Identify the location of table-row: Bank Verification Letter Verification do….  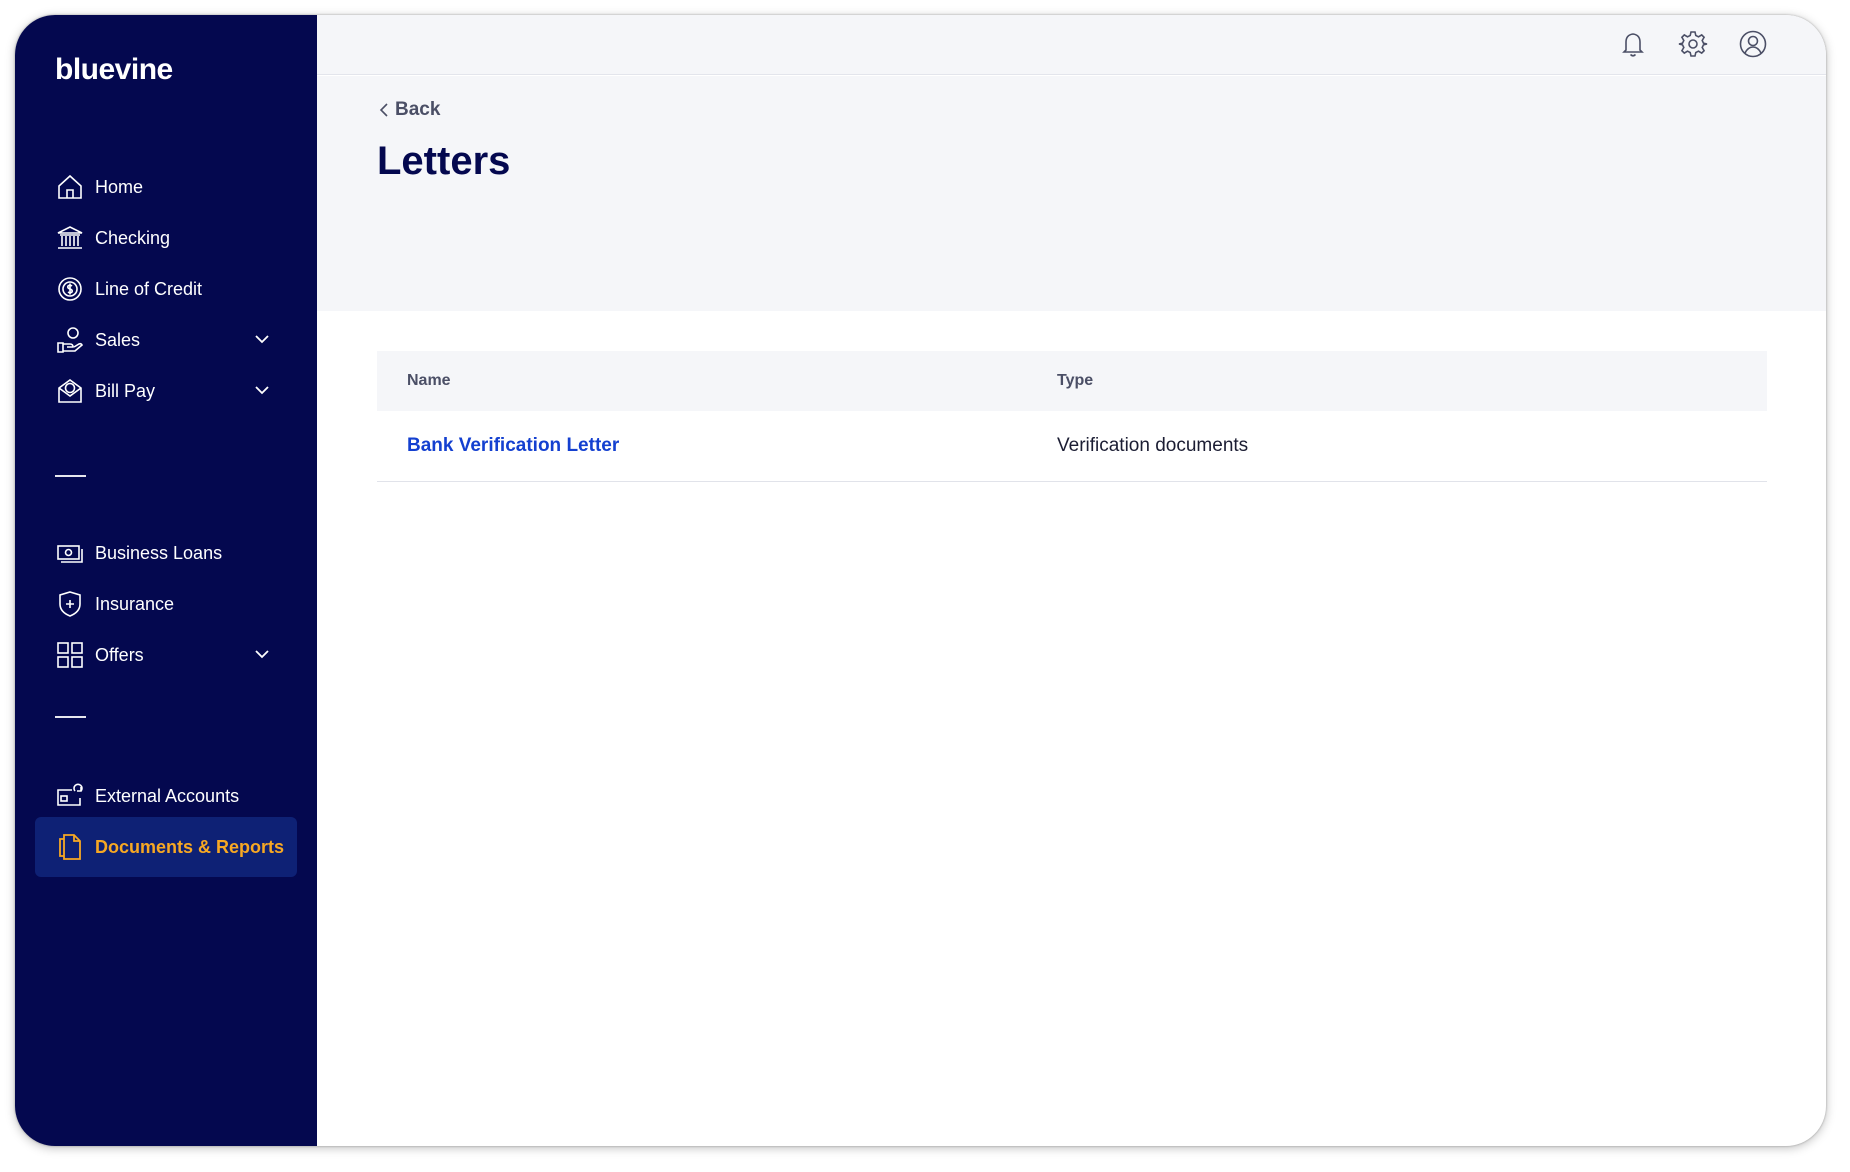
(1072, 446).